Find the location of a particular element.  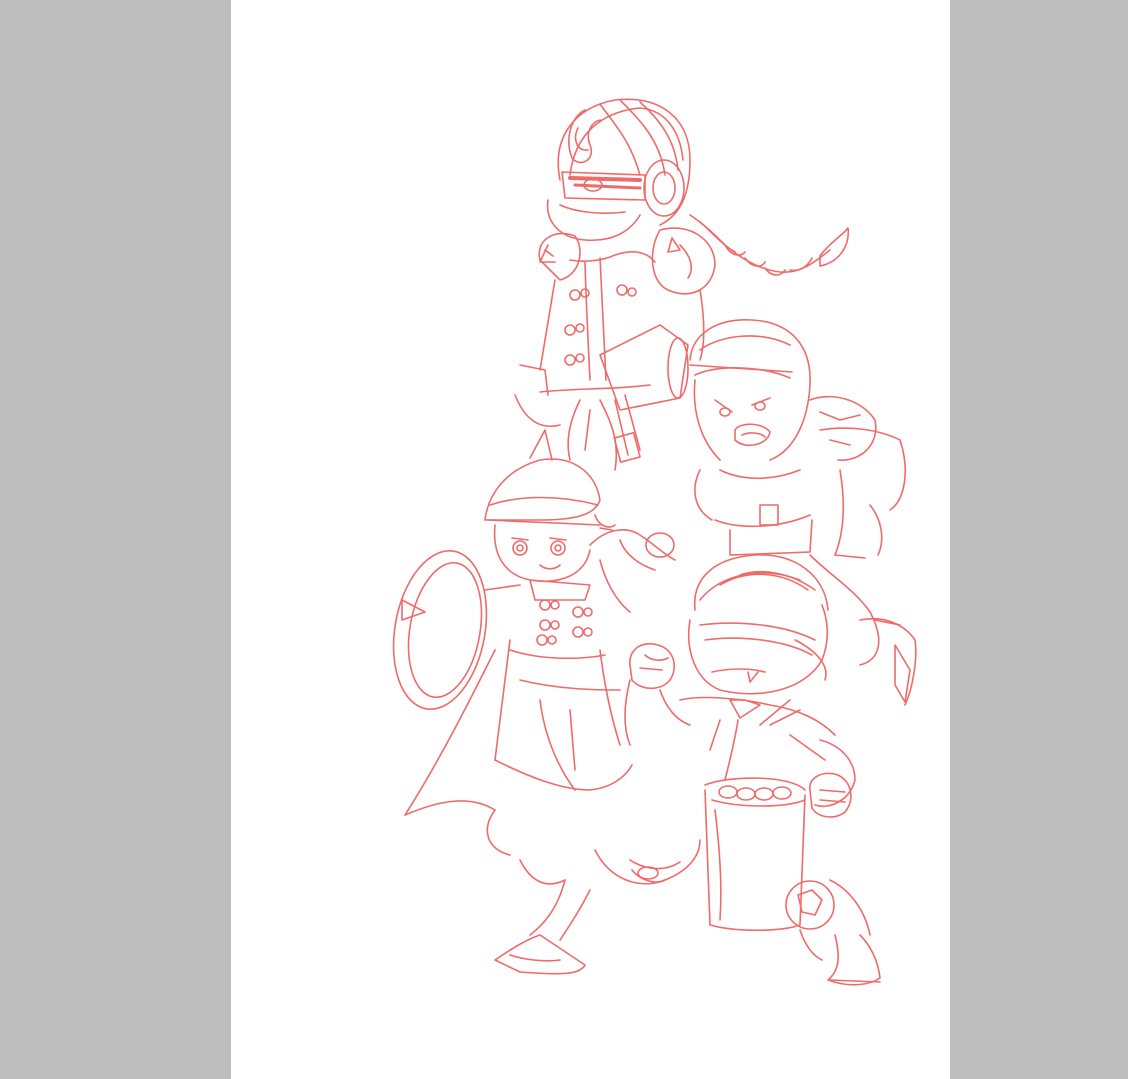

drum-boy-figure is located at coordinates (752, 770).